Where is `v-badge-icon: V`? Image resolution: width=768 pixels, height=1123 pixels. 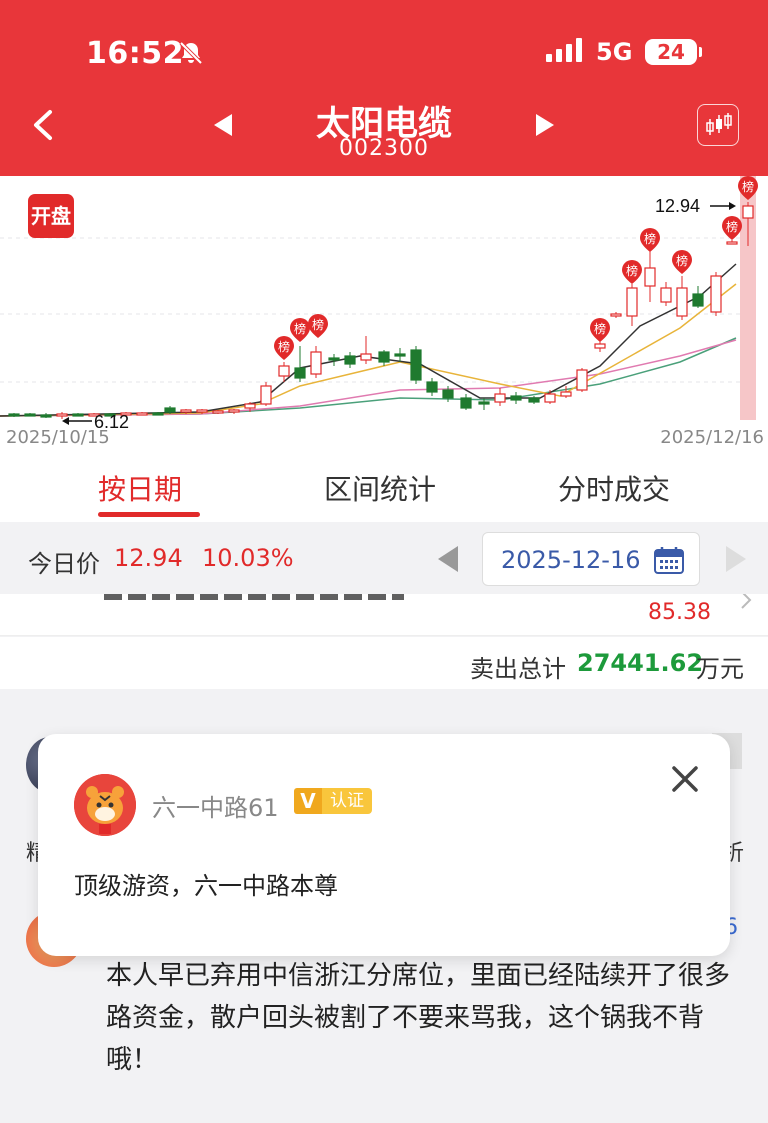 v-badge-icon: V is located at coordinates (308, 801).